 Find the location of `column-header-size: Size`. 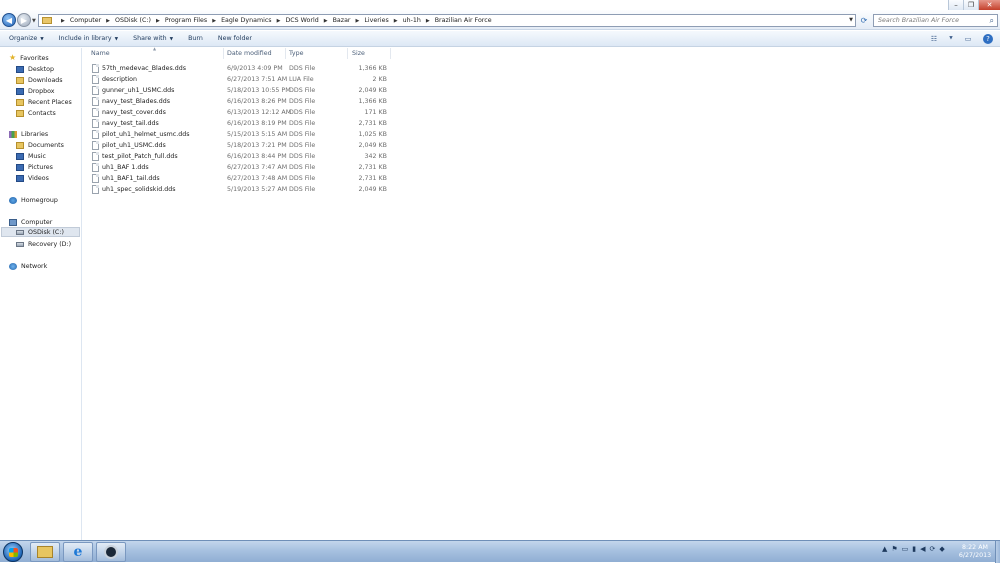

column-header-size: Size is located at coordinates (358, 53).